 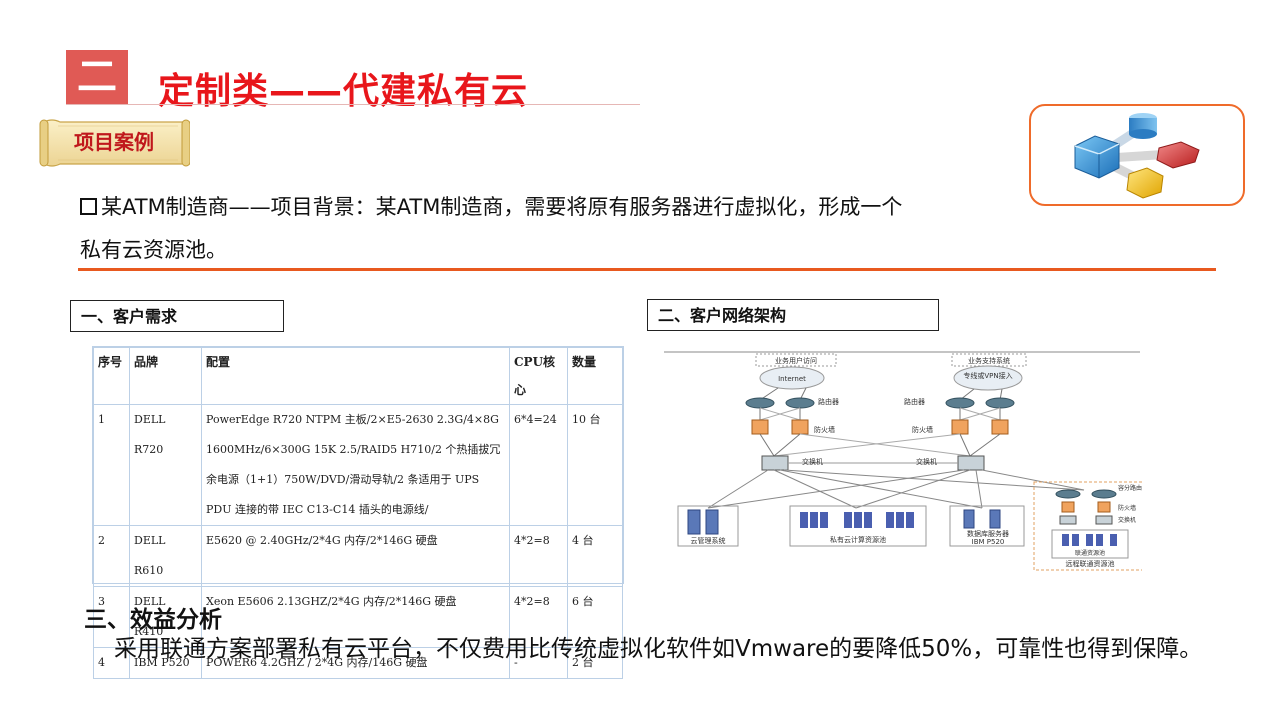 What do you see at coordinates (1090, 553) in the screenshot?
I see `remote-res-text: 联通资源池` at bounding box center [1090, 553].